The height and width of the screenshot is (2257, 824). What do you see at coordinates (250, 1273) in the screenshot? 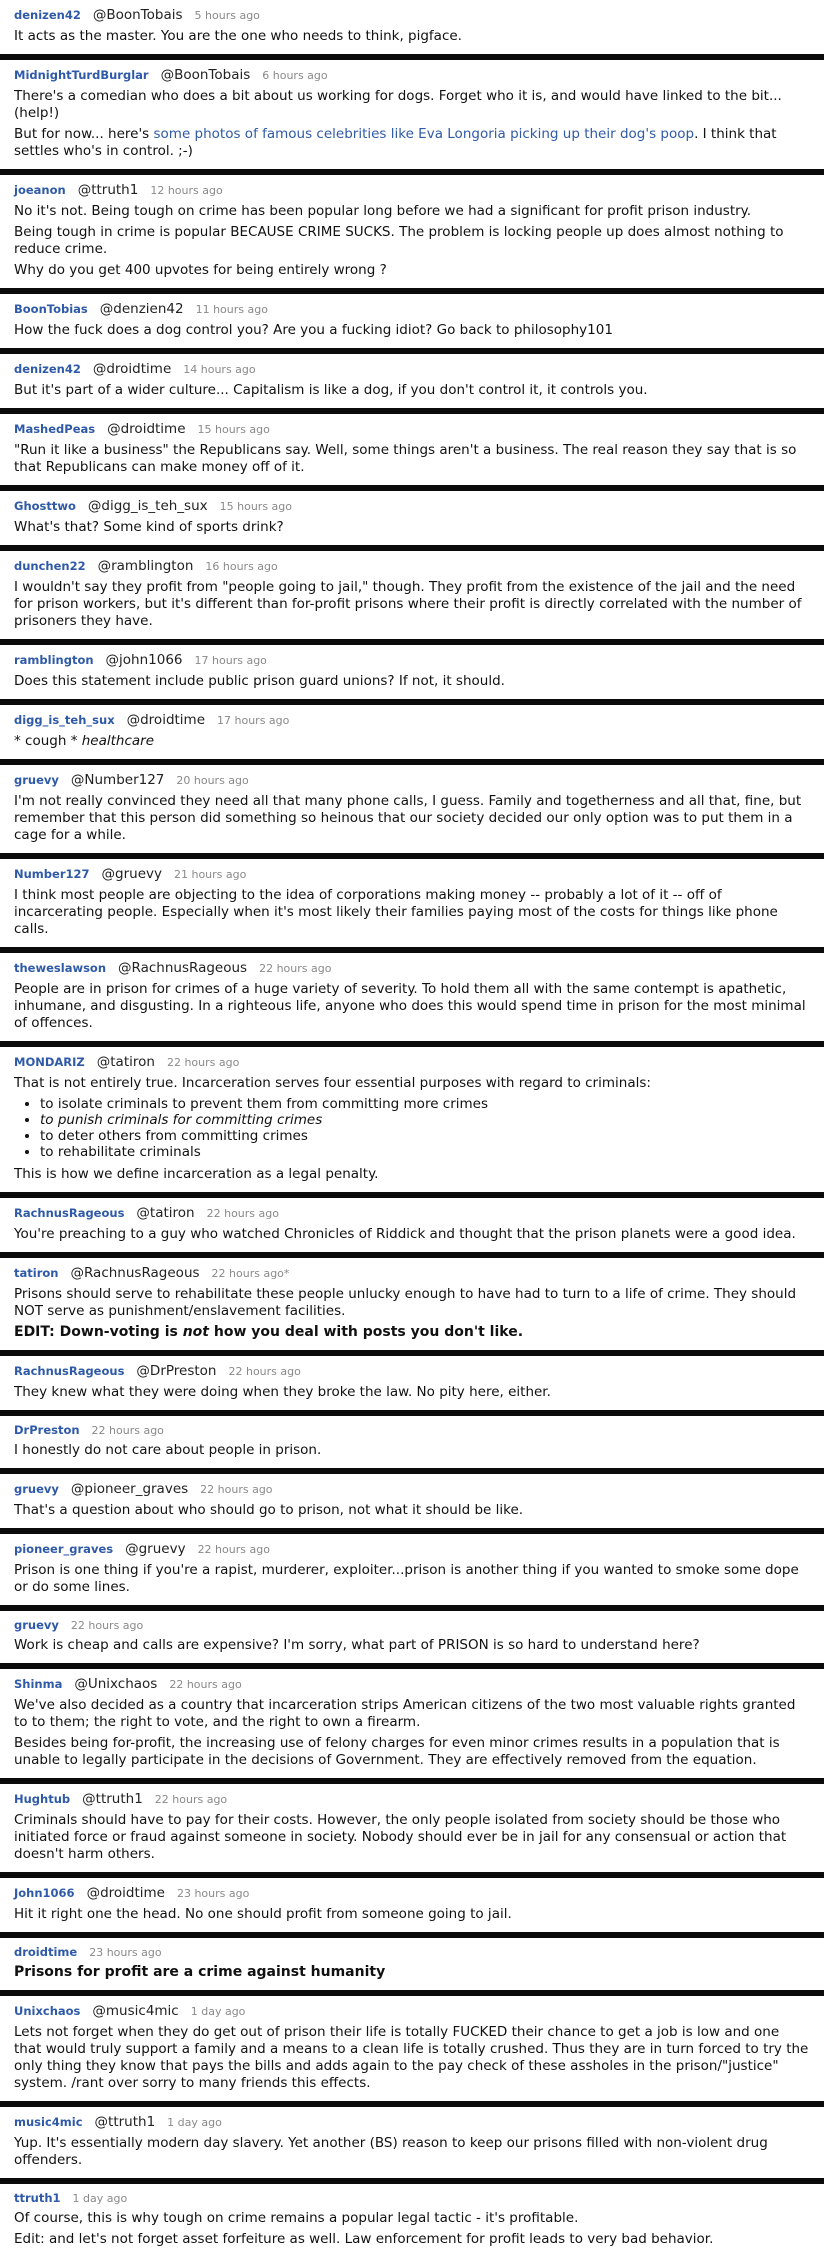
I see `timestamp: 22 hours ago*` at bounding box center [250, 1273].